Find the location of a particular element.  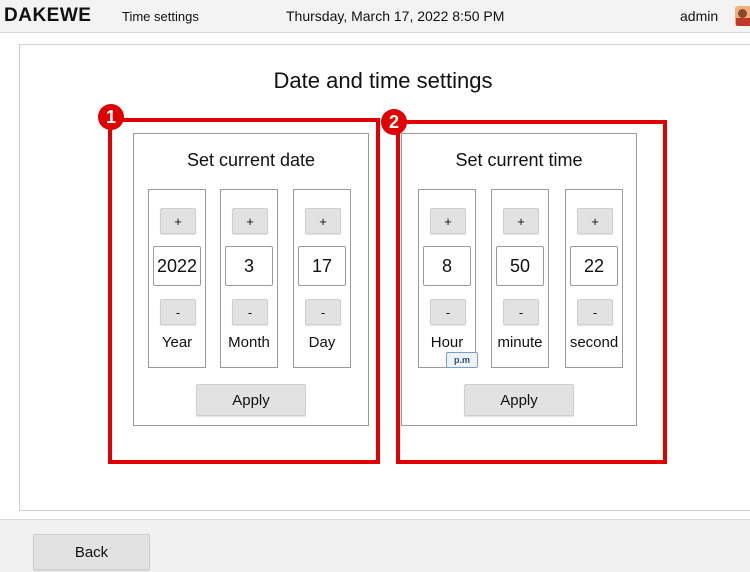

avatar-body is located at coordinates (743, 22).